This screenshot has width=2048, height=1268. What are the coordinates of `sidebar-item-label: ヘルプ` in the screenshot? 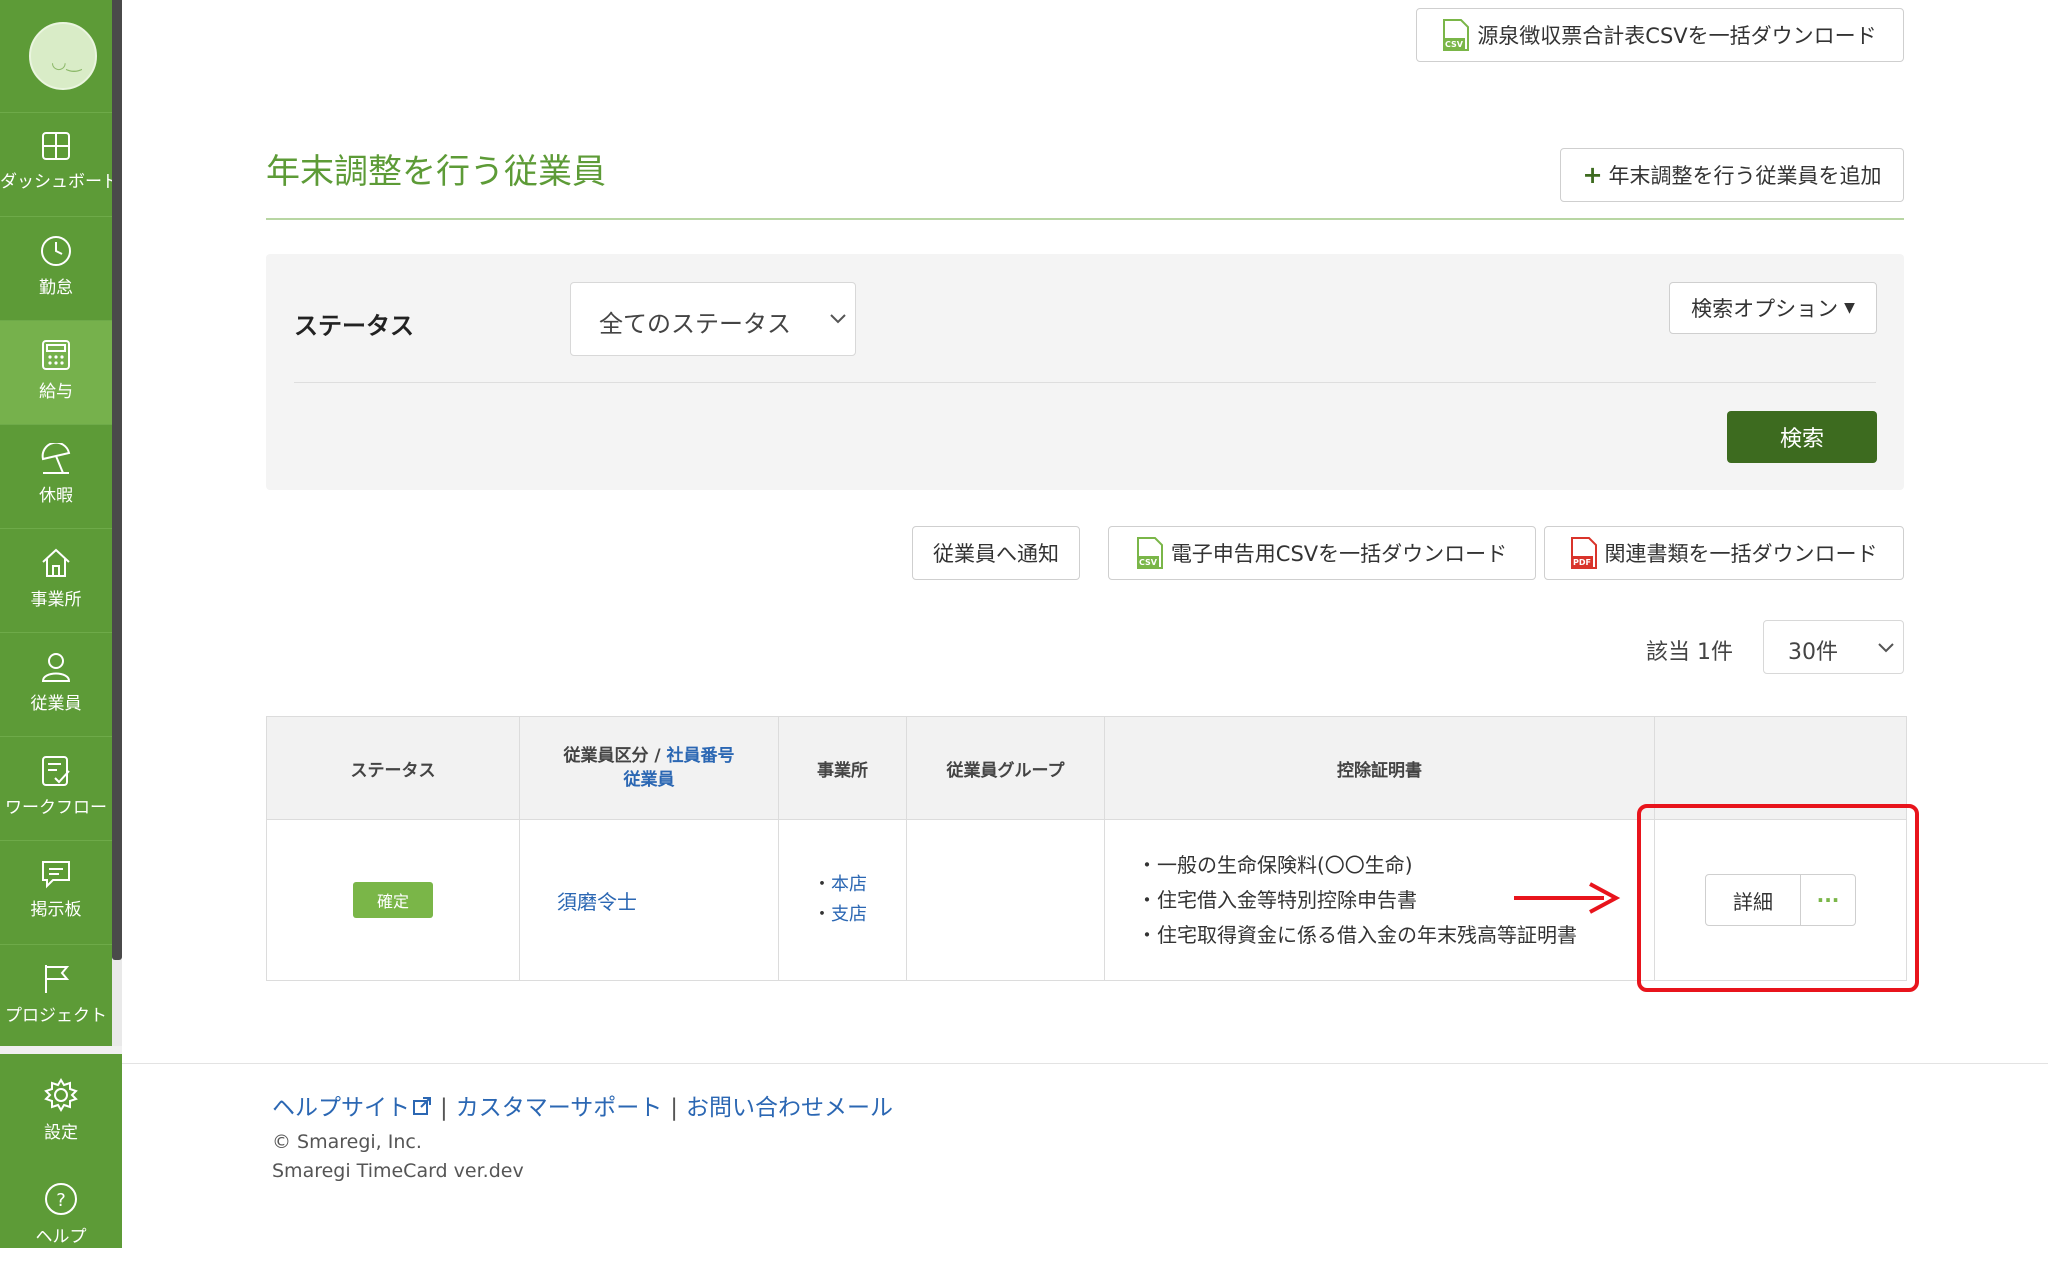 It's located at (61, 1237).